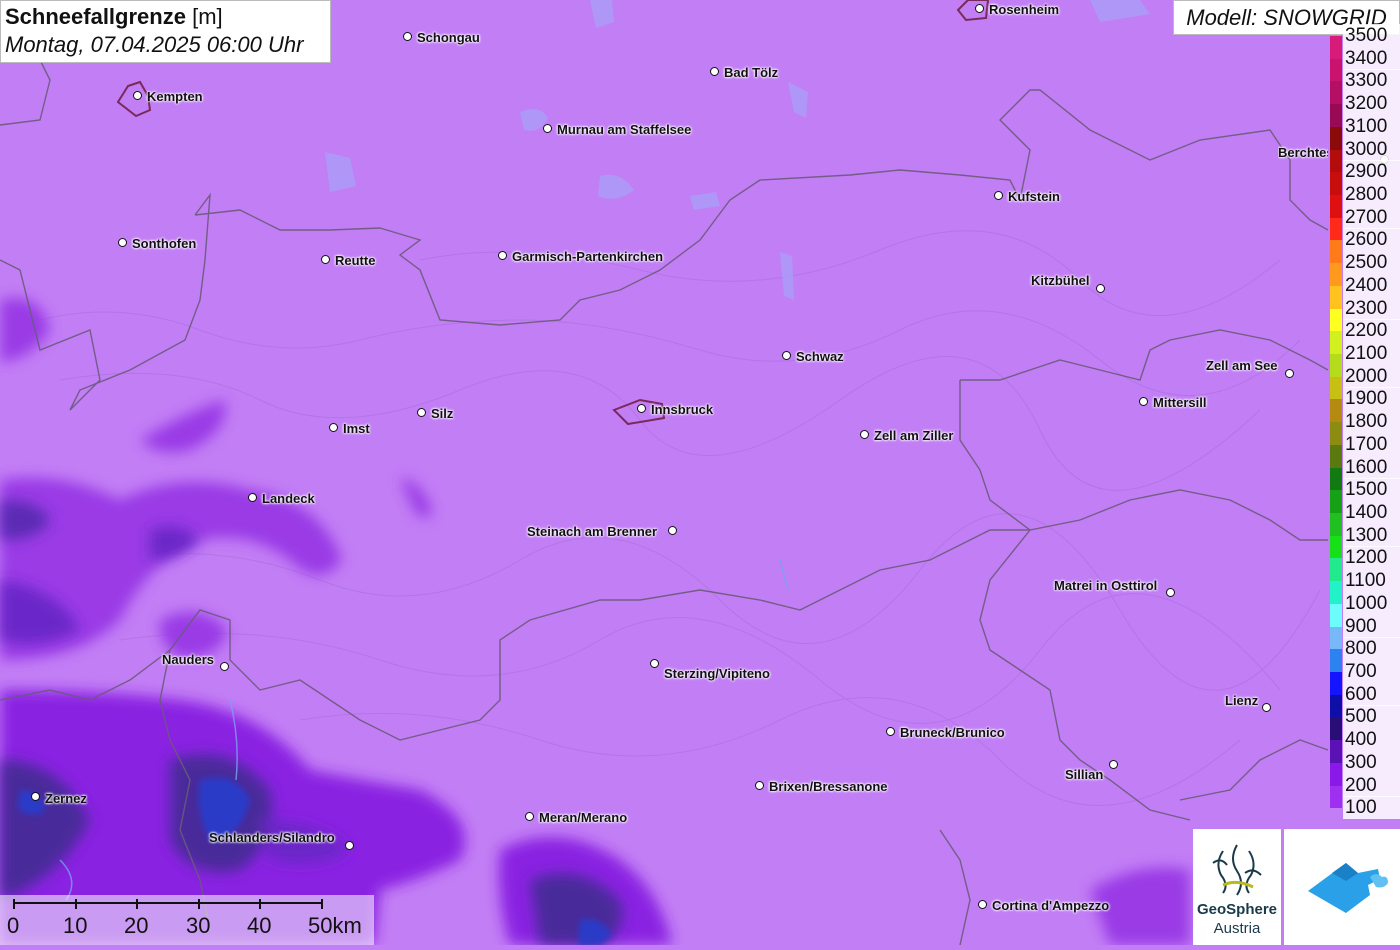 Image resolution: width=1400 pixels, height=950 pixels. I want to click on legend-label: 1100, so click(1371, 581).